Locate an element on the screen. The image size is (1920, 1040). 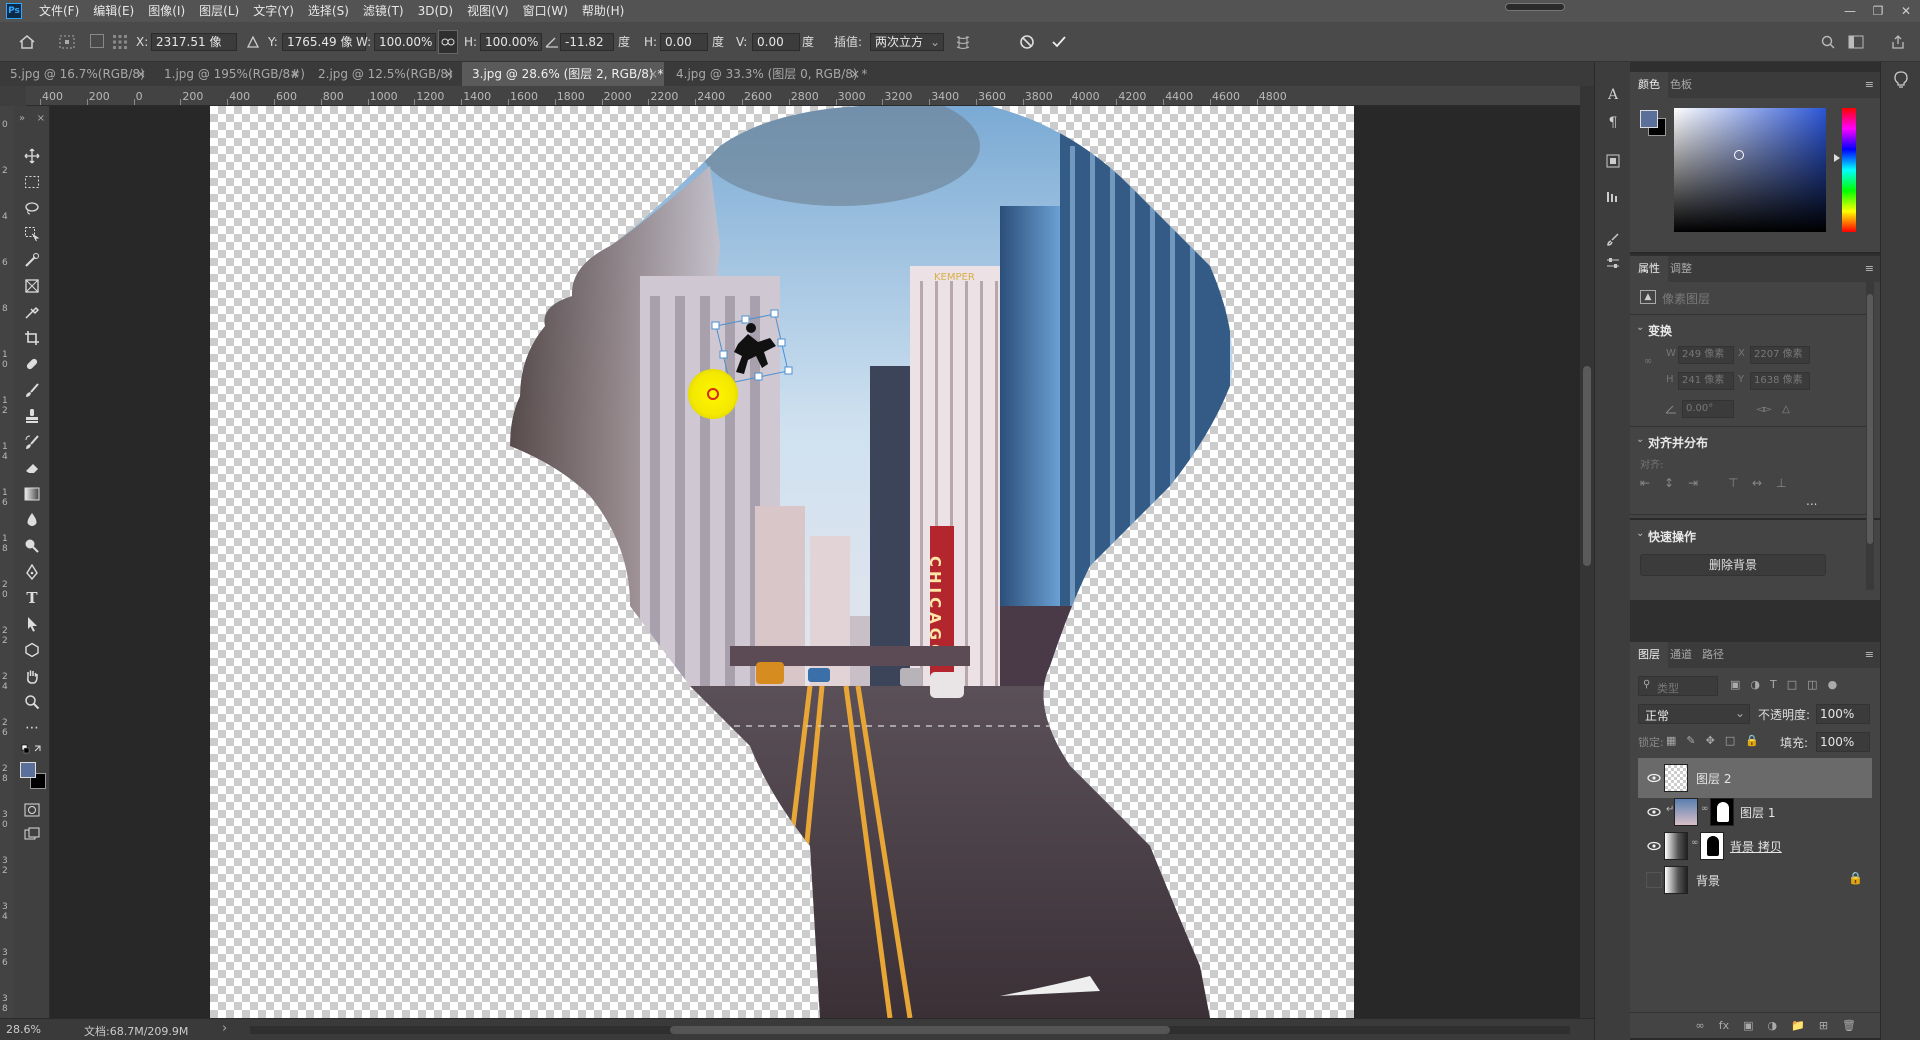
new-adjustment-icon: ◑ is located at coordinates (1773, 1025).